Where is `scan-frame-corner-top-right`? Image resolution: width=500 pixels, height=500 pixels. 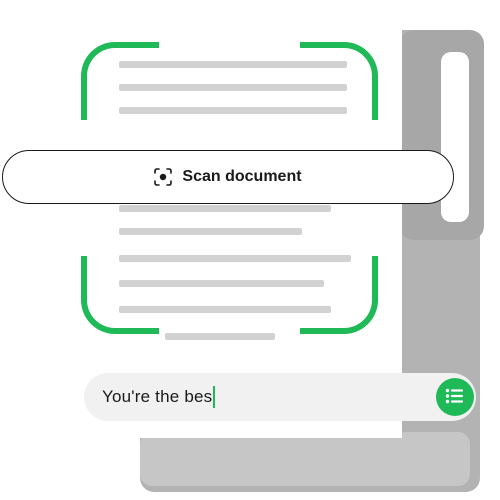 scan-frame-corner-top-right is located at coordinates (339, 81).